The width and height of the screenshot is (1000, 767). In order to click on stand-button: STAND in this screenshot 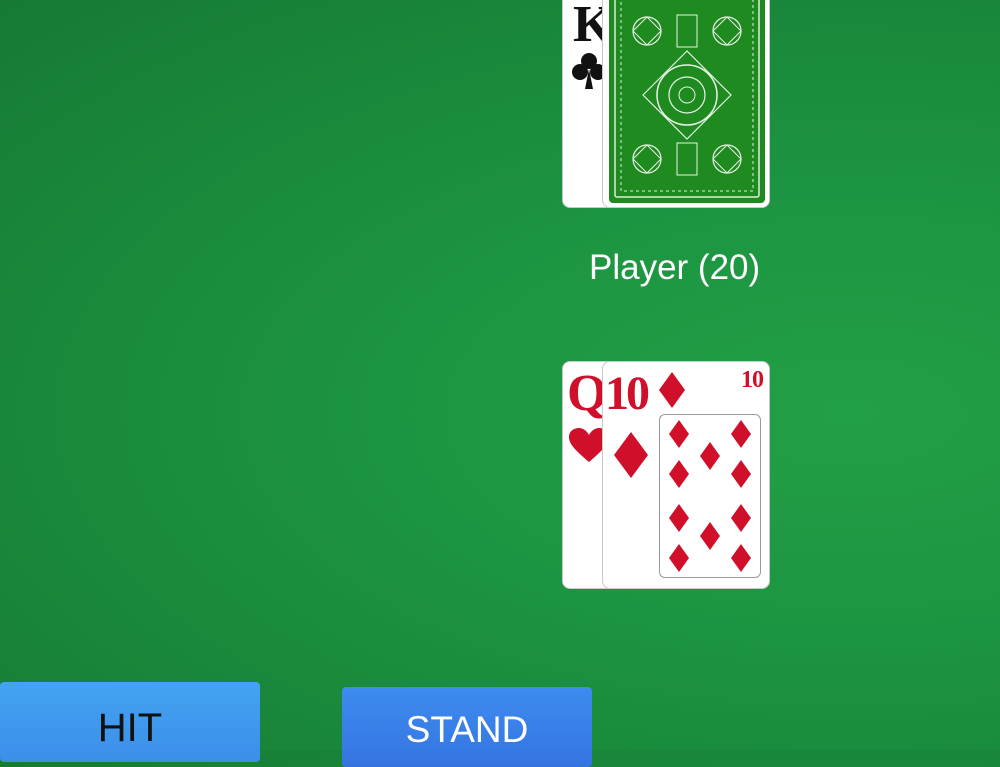, I will do `click(467, 727)`.